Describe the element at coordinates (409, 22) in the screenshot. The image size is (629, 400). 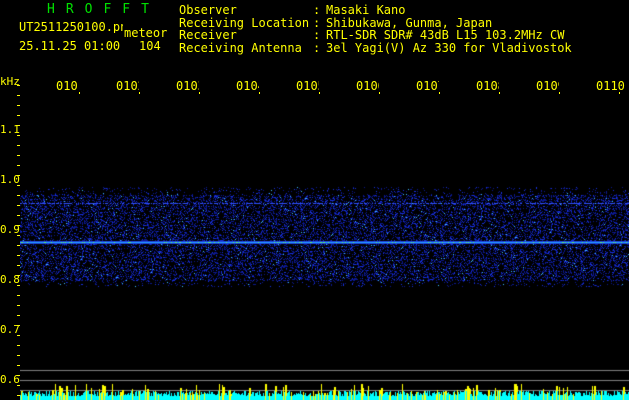
I see `field-value: Shibukawa, Gunma, Japan` at that location.